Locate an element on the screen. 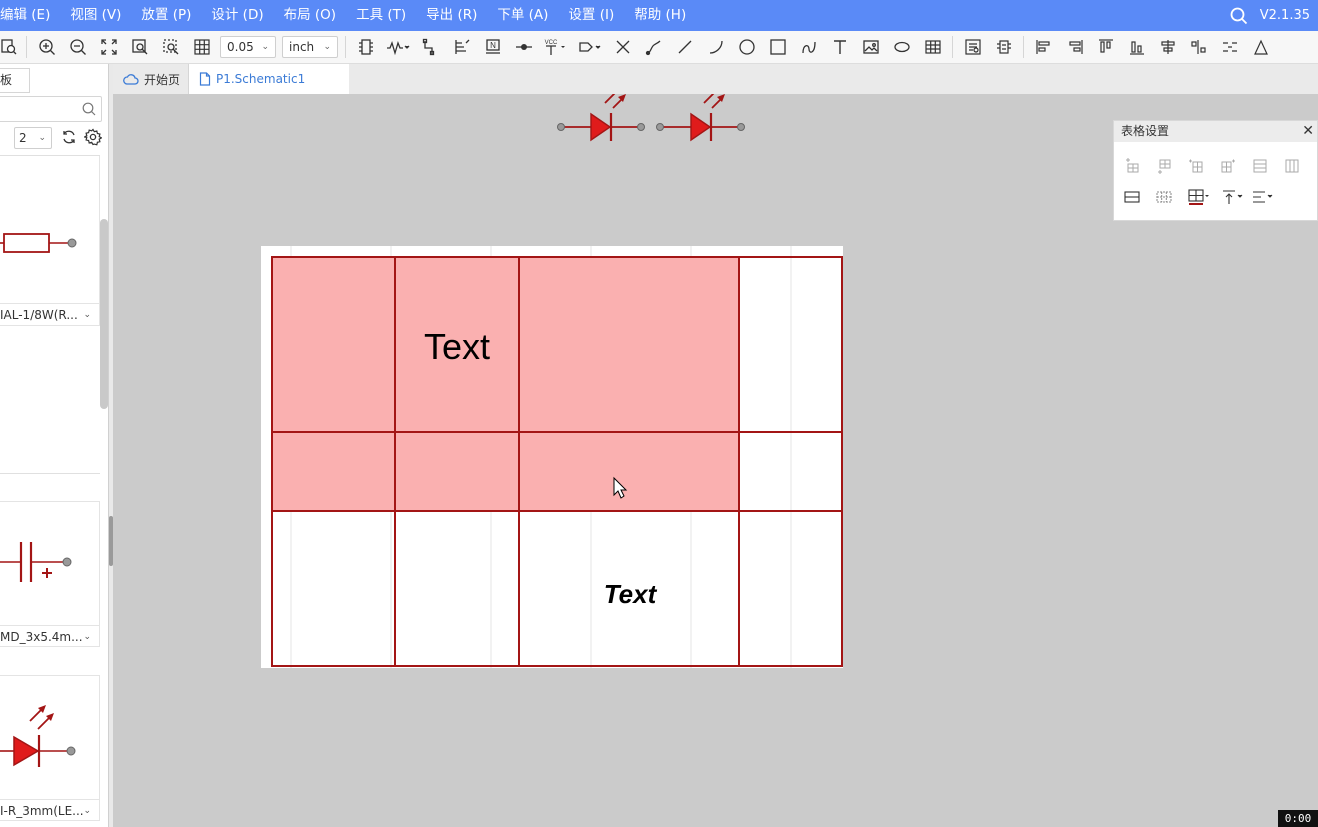 The width and height of the screenshot is (1318, 827). component-card-capacitor: MD_3x5.4m... ⌄ is located at coordinates (50, 574).